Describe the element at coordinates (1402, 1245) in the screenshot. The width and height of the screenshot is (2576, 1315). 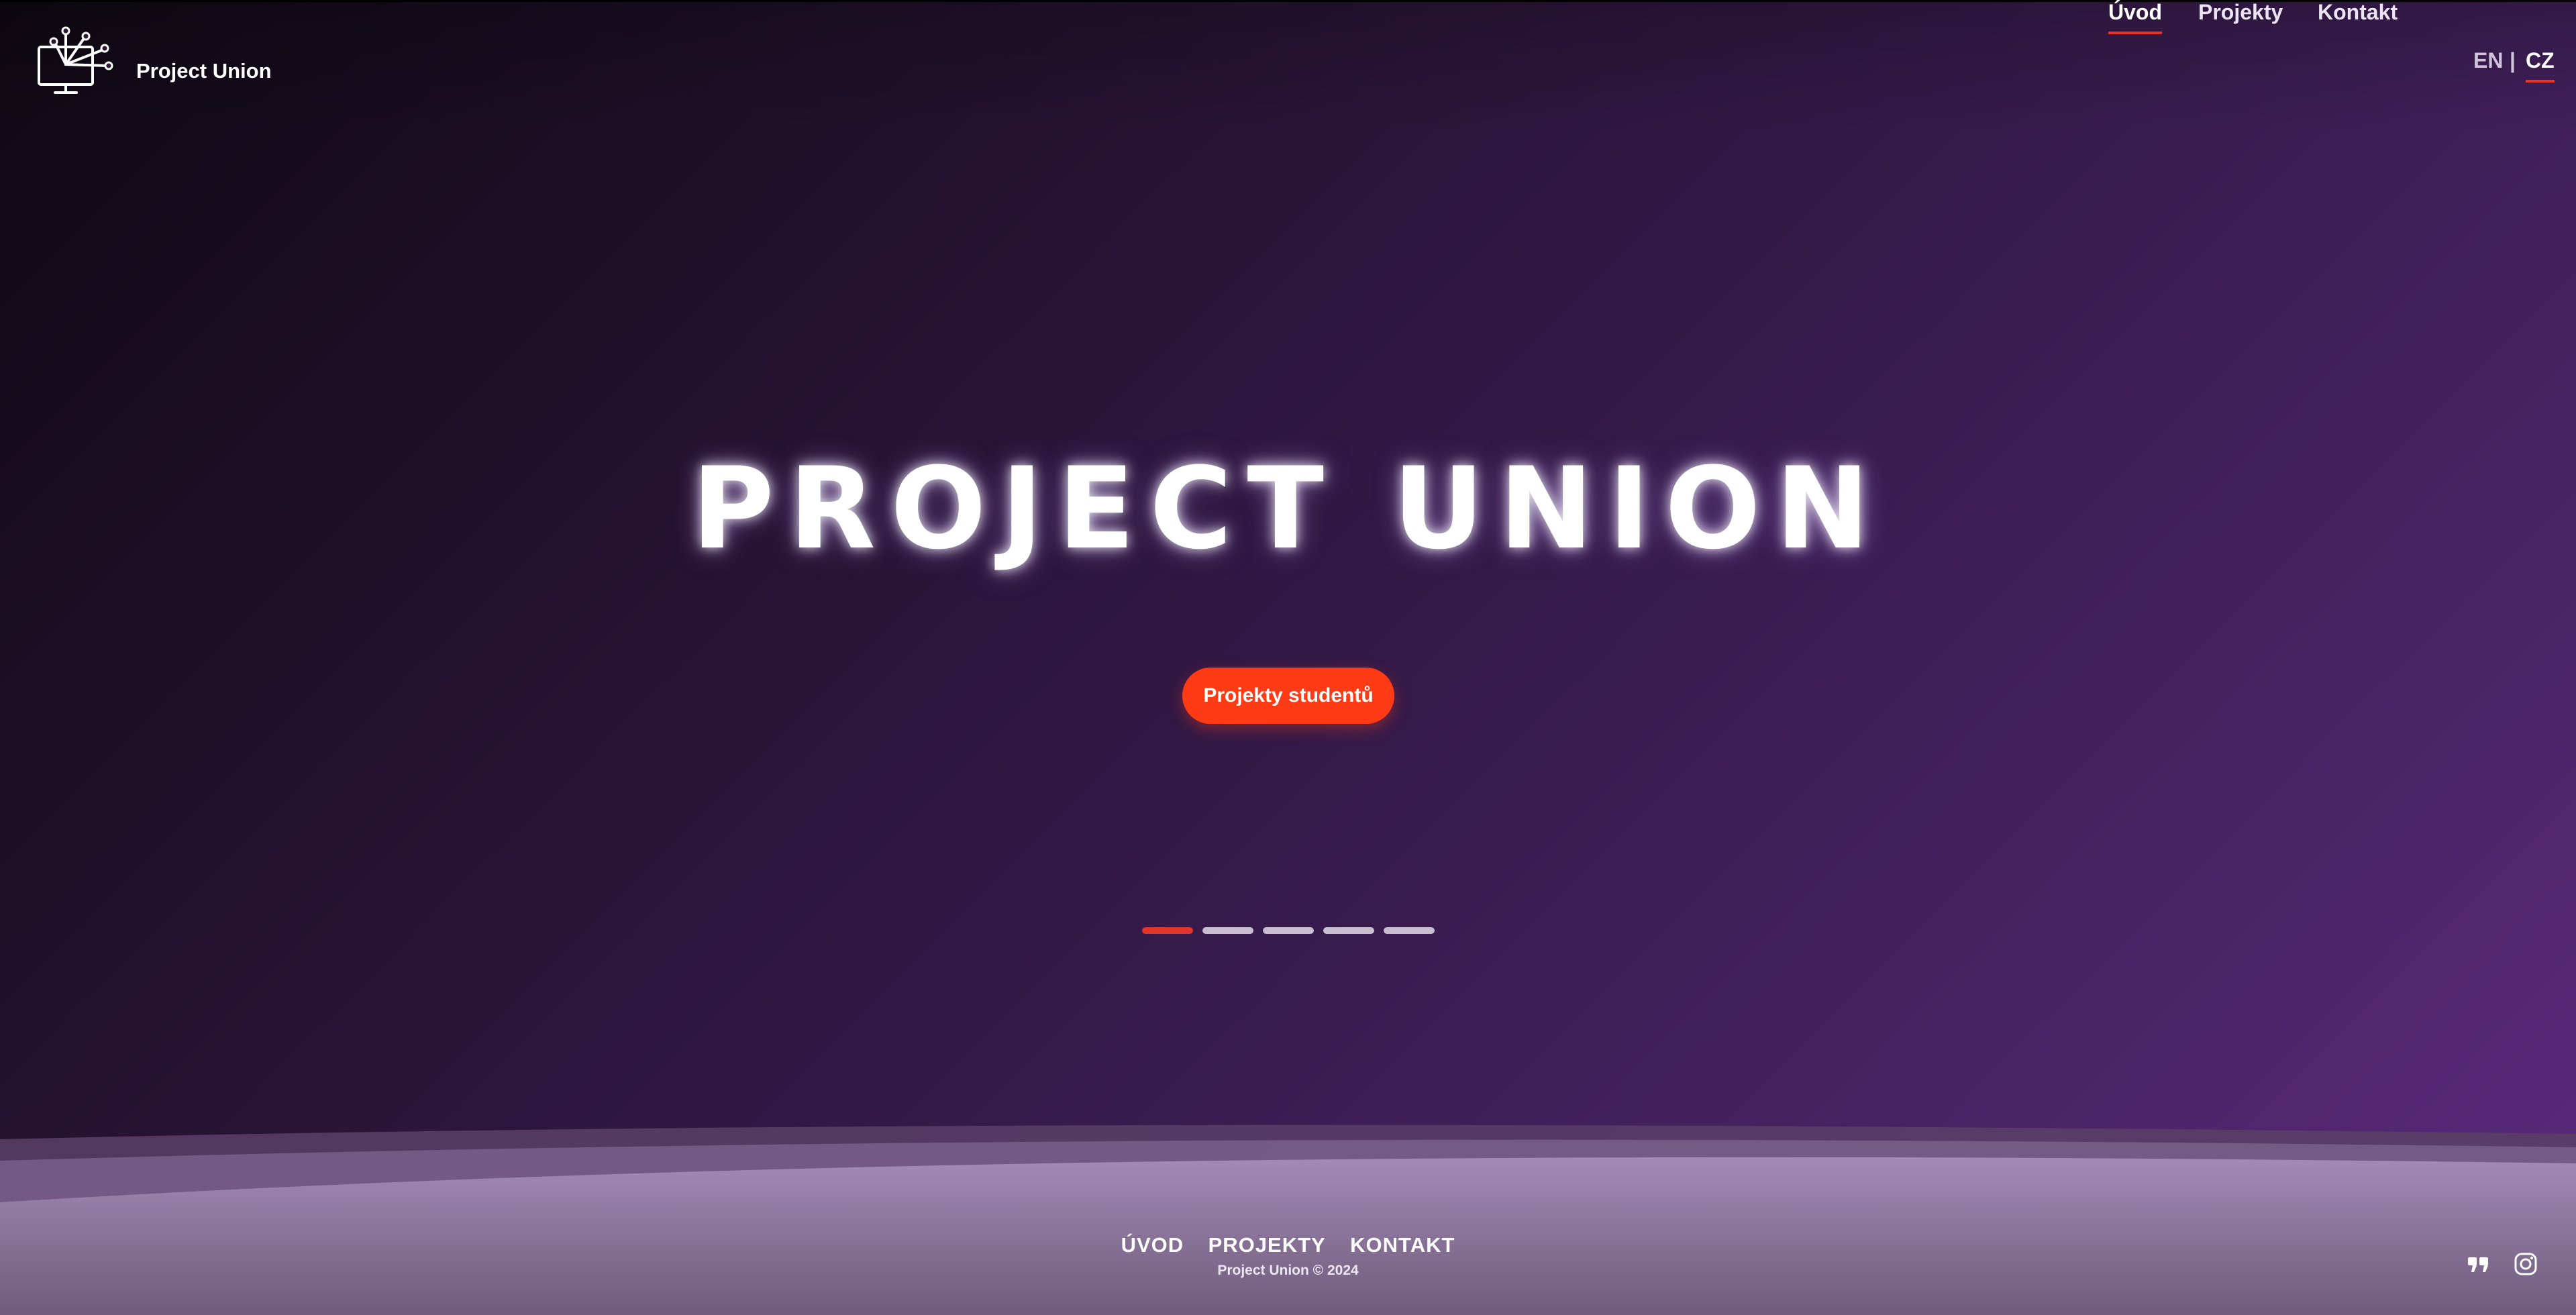
I see `footer-link-kontakt: KONTAKT` at that location.